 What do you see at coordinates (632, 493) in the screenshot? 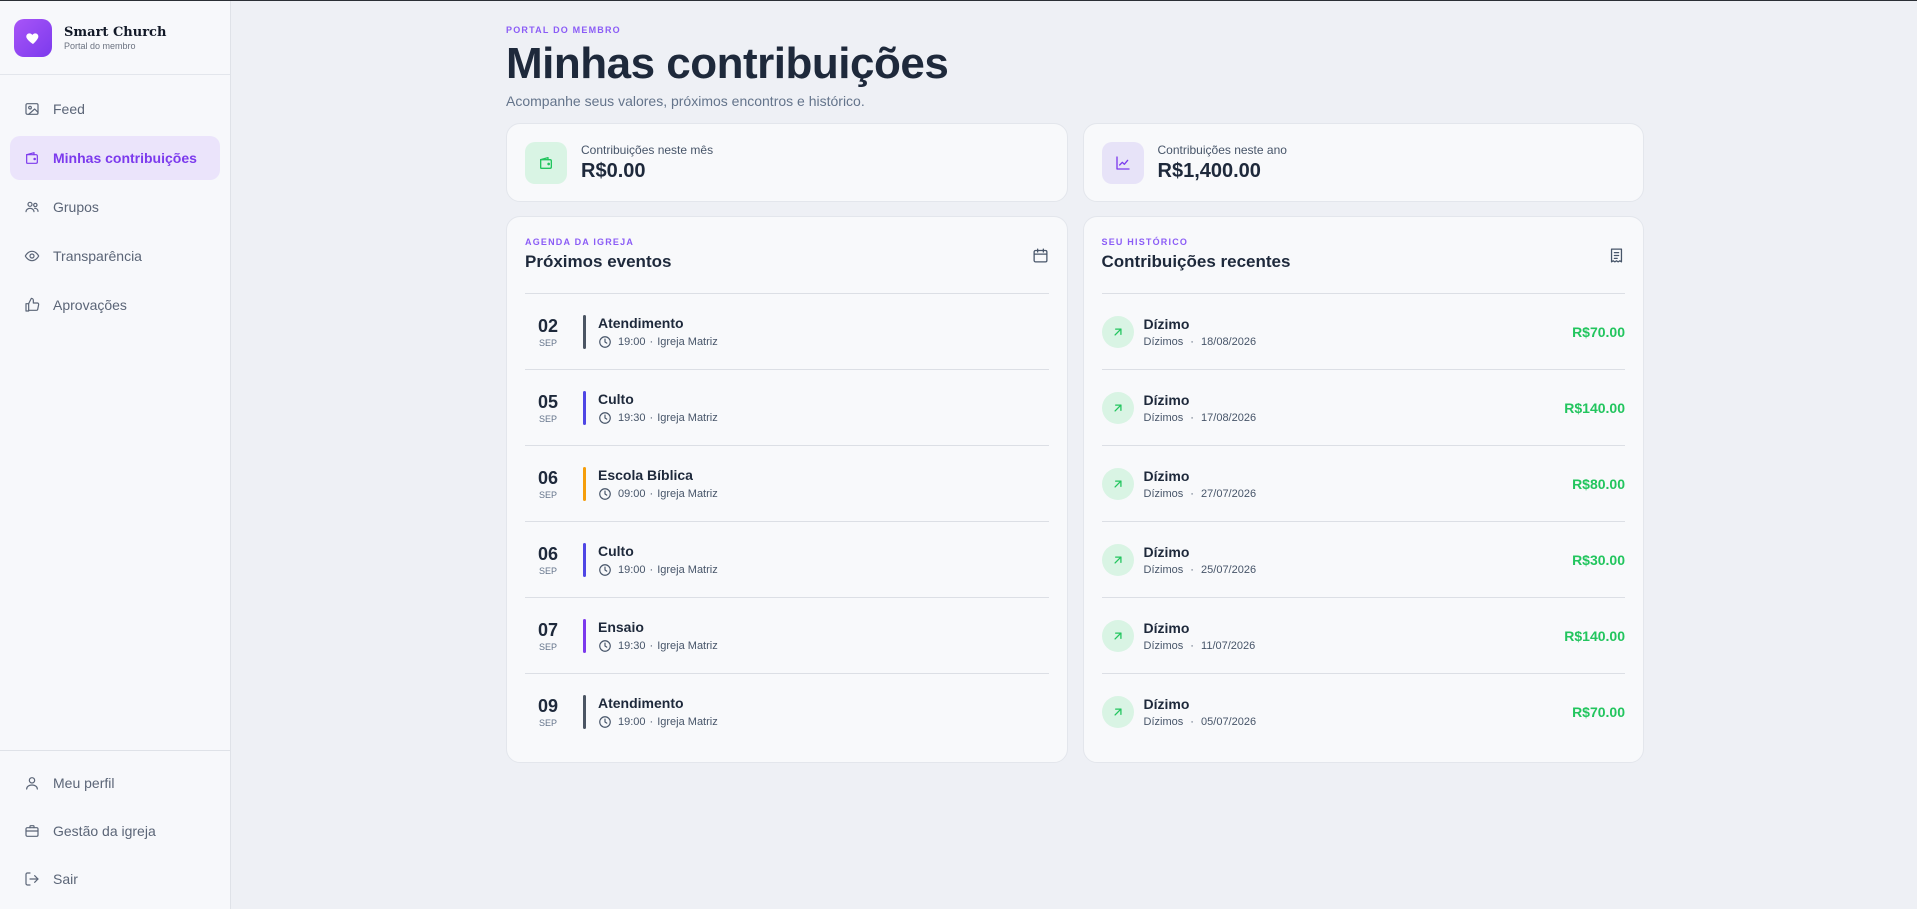
I see `event-time: 09:00` at bounding box center [632, 493].